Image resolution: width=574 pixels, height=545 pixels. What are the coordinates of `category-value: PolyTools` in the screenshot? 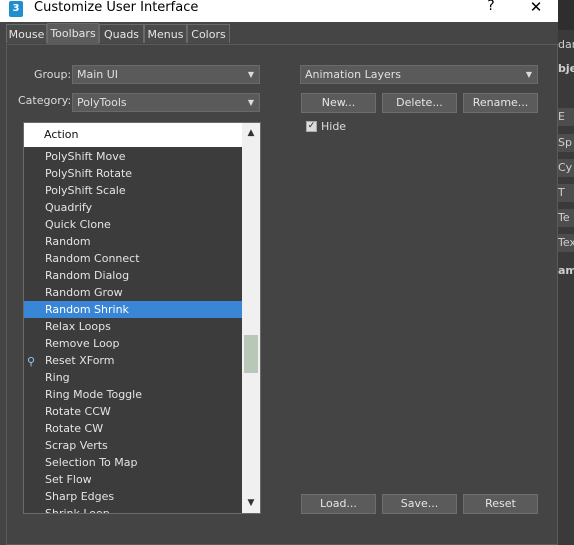 It's located at (102, 102).